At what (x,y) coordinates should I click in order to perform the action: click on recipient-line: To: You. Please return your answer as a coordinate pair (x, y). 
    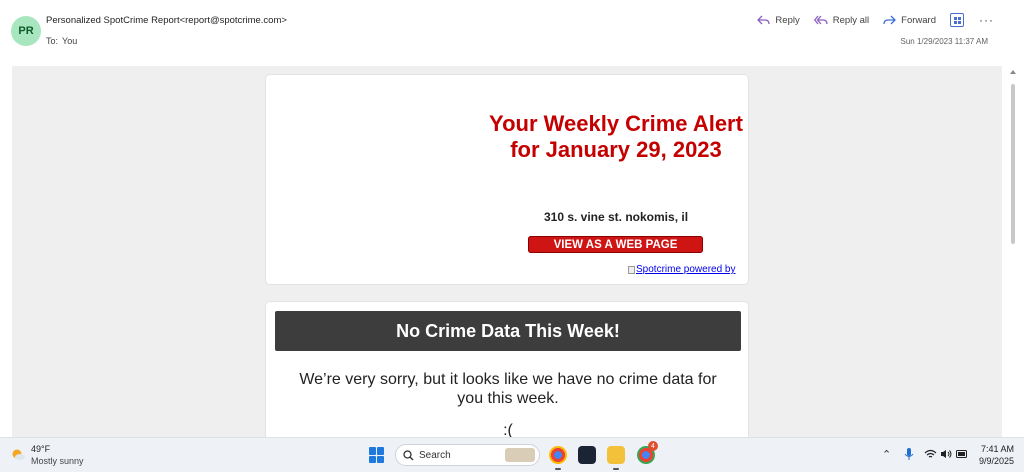
    Looking at the image, I should click on (63, 41).